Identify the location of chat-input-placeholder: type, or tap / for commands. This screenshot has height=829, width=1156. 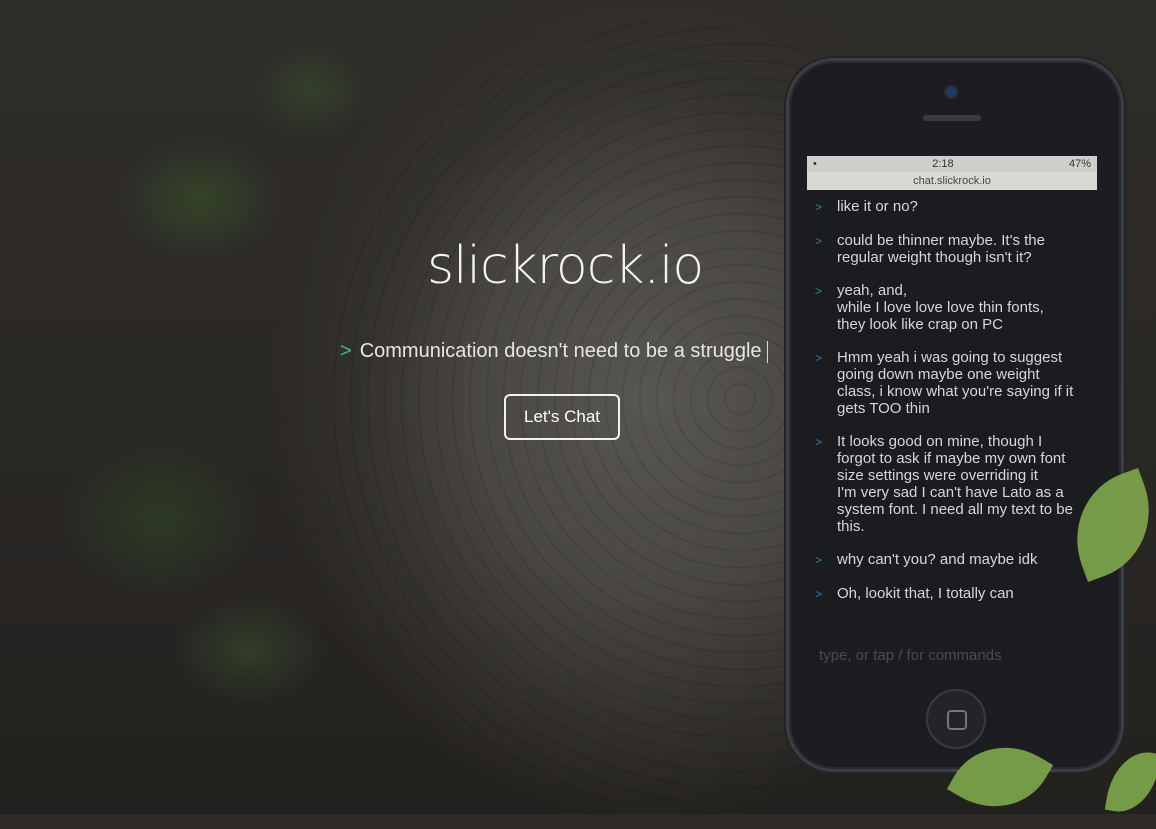
(910, 655).